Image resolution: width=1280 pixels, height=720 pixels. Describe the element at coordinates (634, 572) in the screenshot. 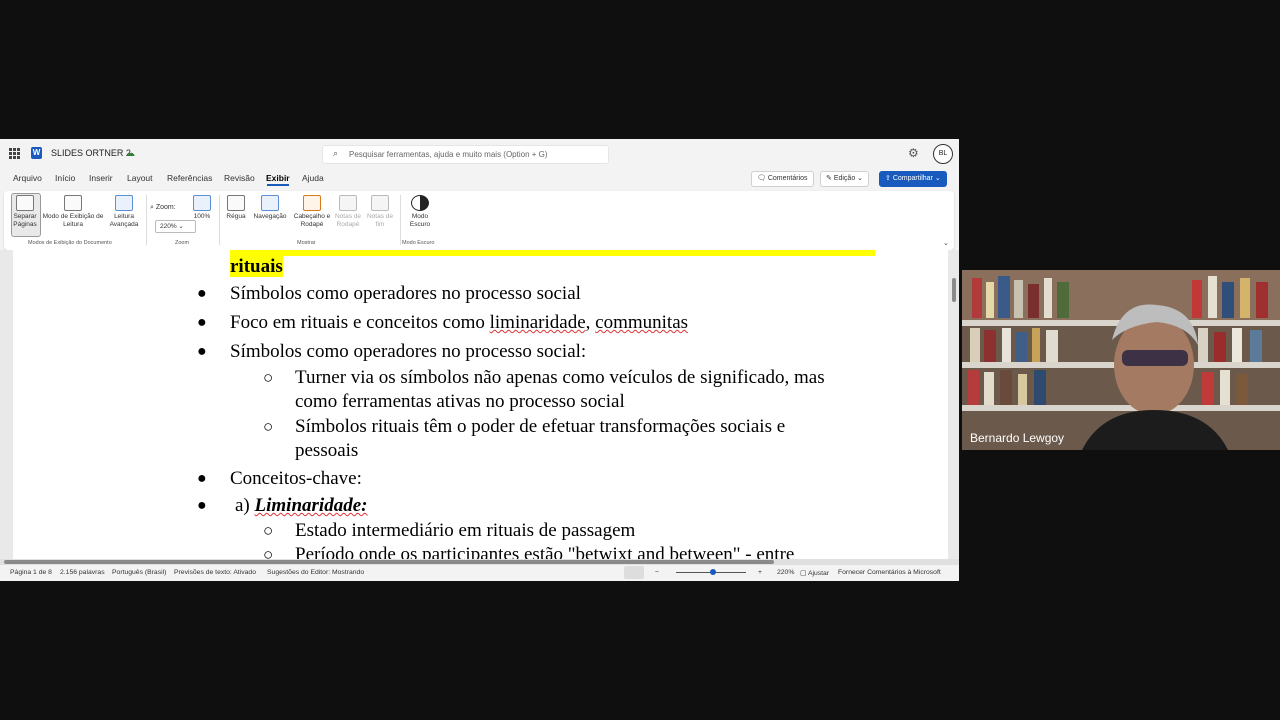

I see `print-layout-button` at that location.